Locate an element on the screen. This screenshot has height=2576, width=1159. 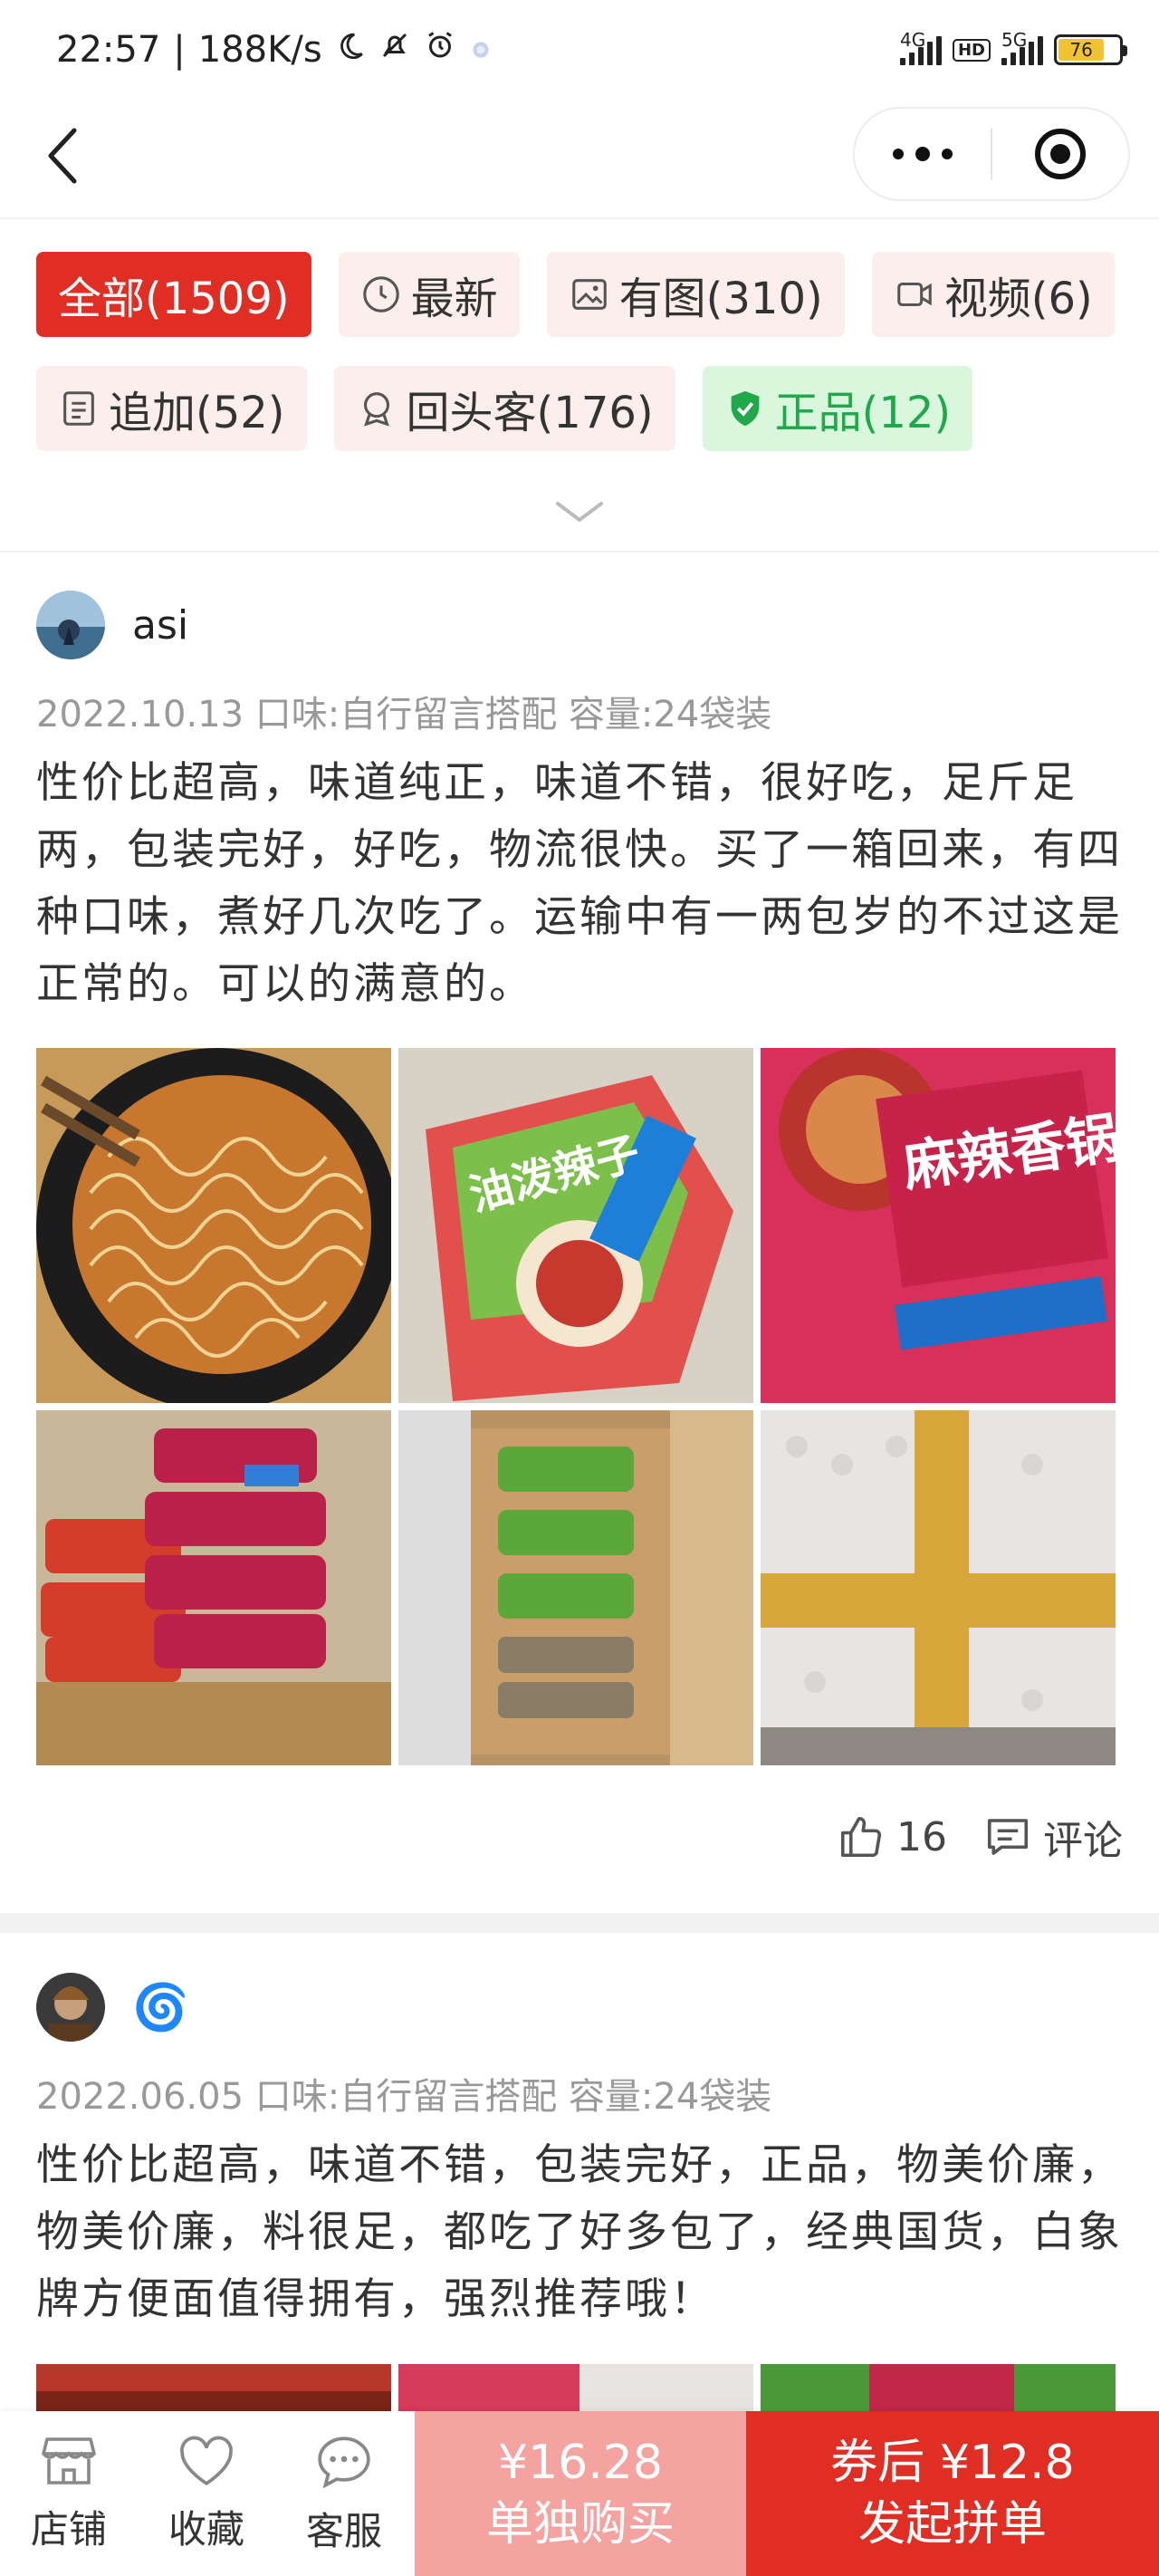
review-images is located at coordinates (577, 2391).